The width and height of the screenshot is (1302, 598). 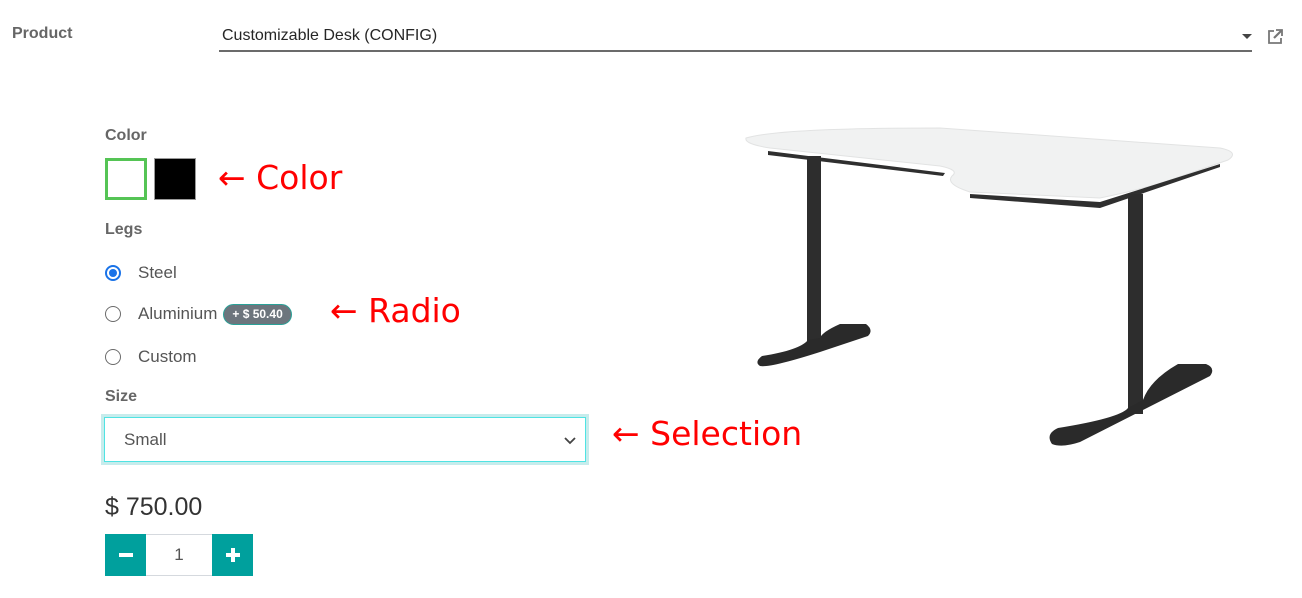 I want to click on radio-label-steel: Steel, so click(x=157, y=272).